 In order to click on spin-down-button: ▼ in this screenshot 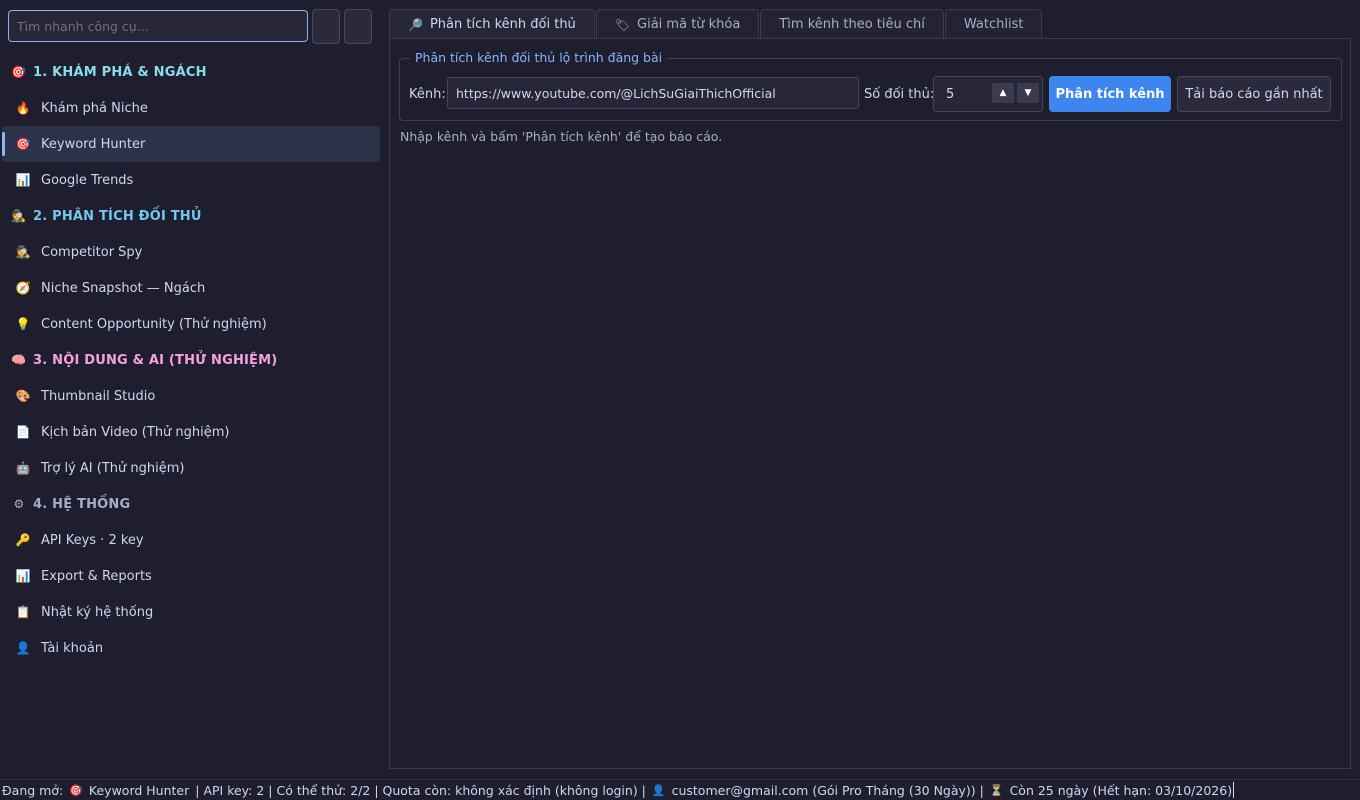, I will do `click(1028, 93)`.